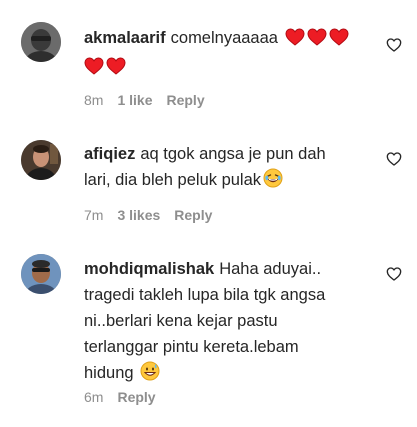  Describe the element at coordinates (109, 154) in the screenshot. I see `username: afiqiez` at that location.